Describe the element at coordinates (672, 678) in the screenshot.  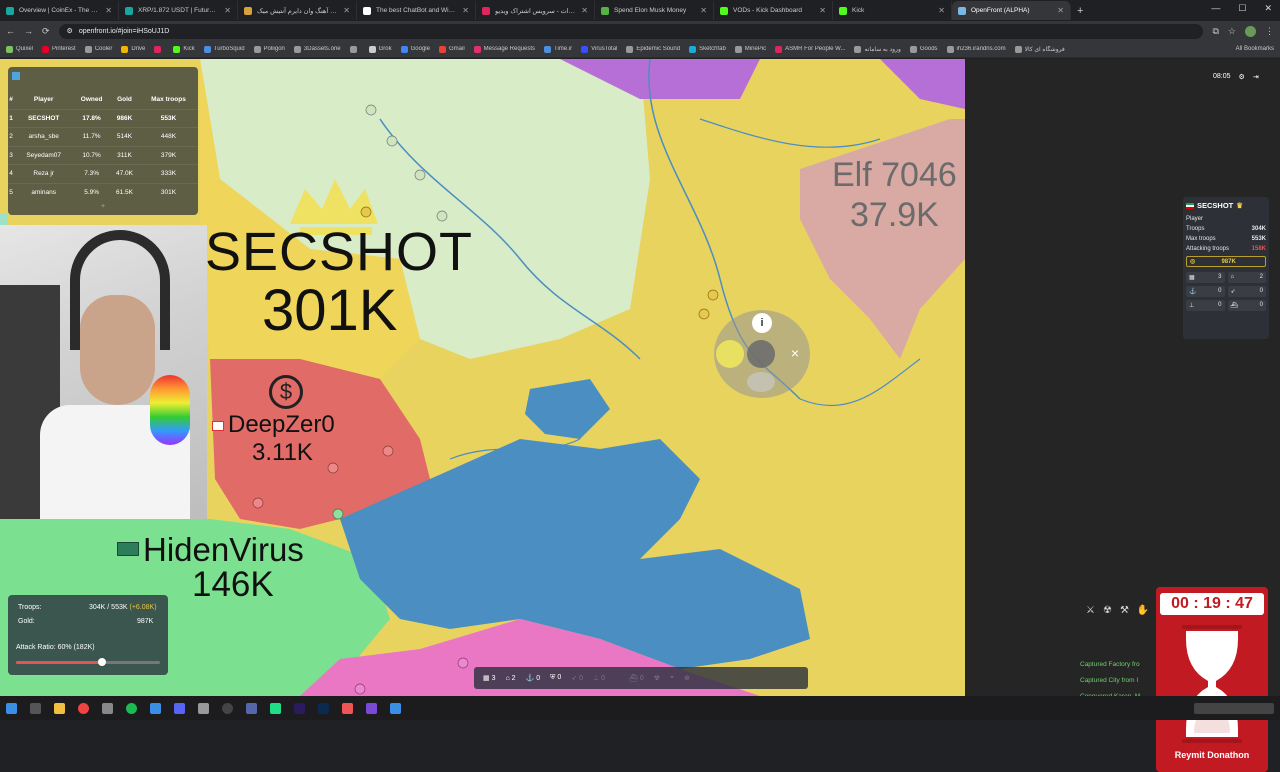
I see `hydrogen-icon: ⌖` at that location.